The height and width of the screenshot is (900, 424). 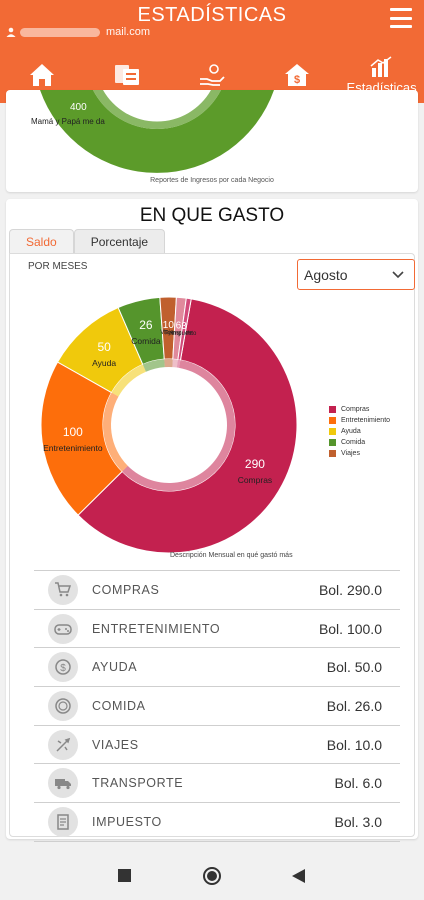 I want to click on expense-name: ENTRETENIMIENTO, so click(x=156, y=628).